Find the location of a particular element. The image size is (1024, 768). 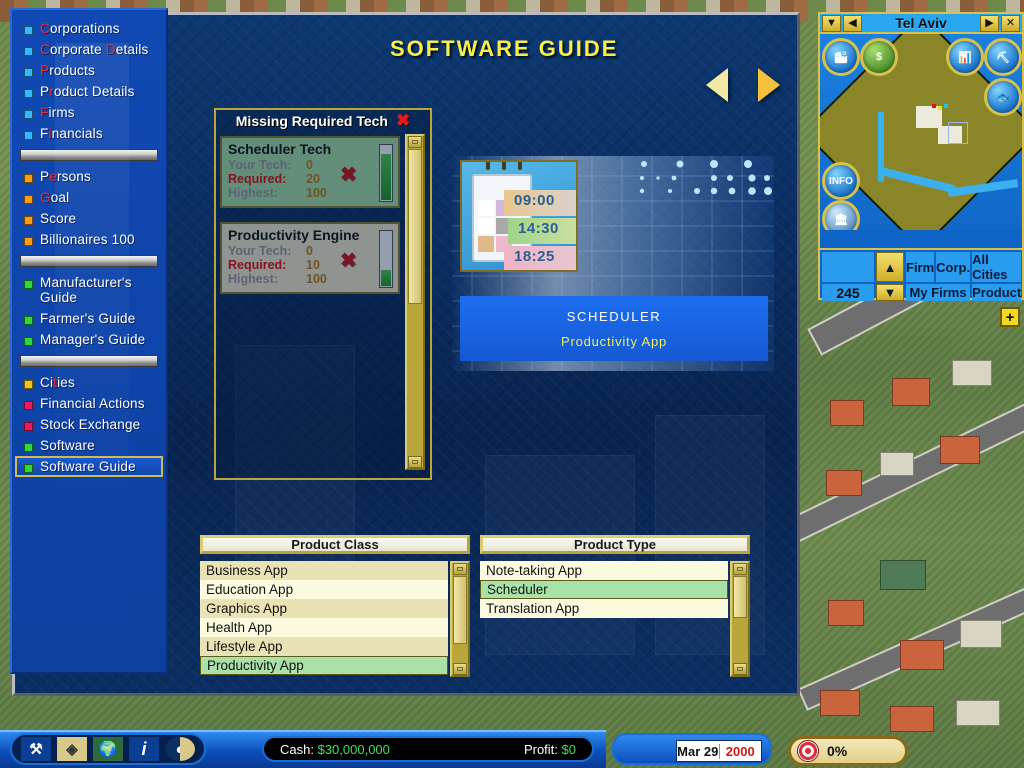

world-map-icon: 🌍 is located at coordinates (108, 749).